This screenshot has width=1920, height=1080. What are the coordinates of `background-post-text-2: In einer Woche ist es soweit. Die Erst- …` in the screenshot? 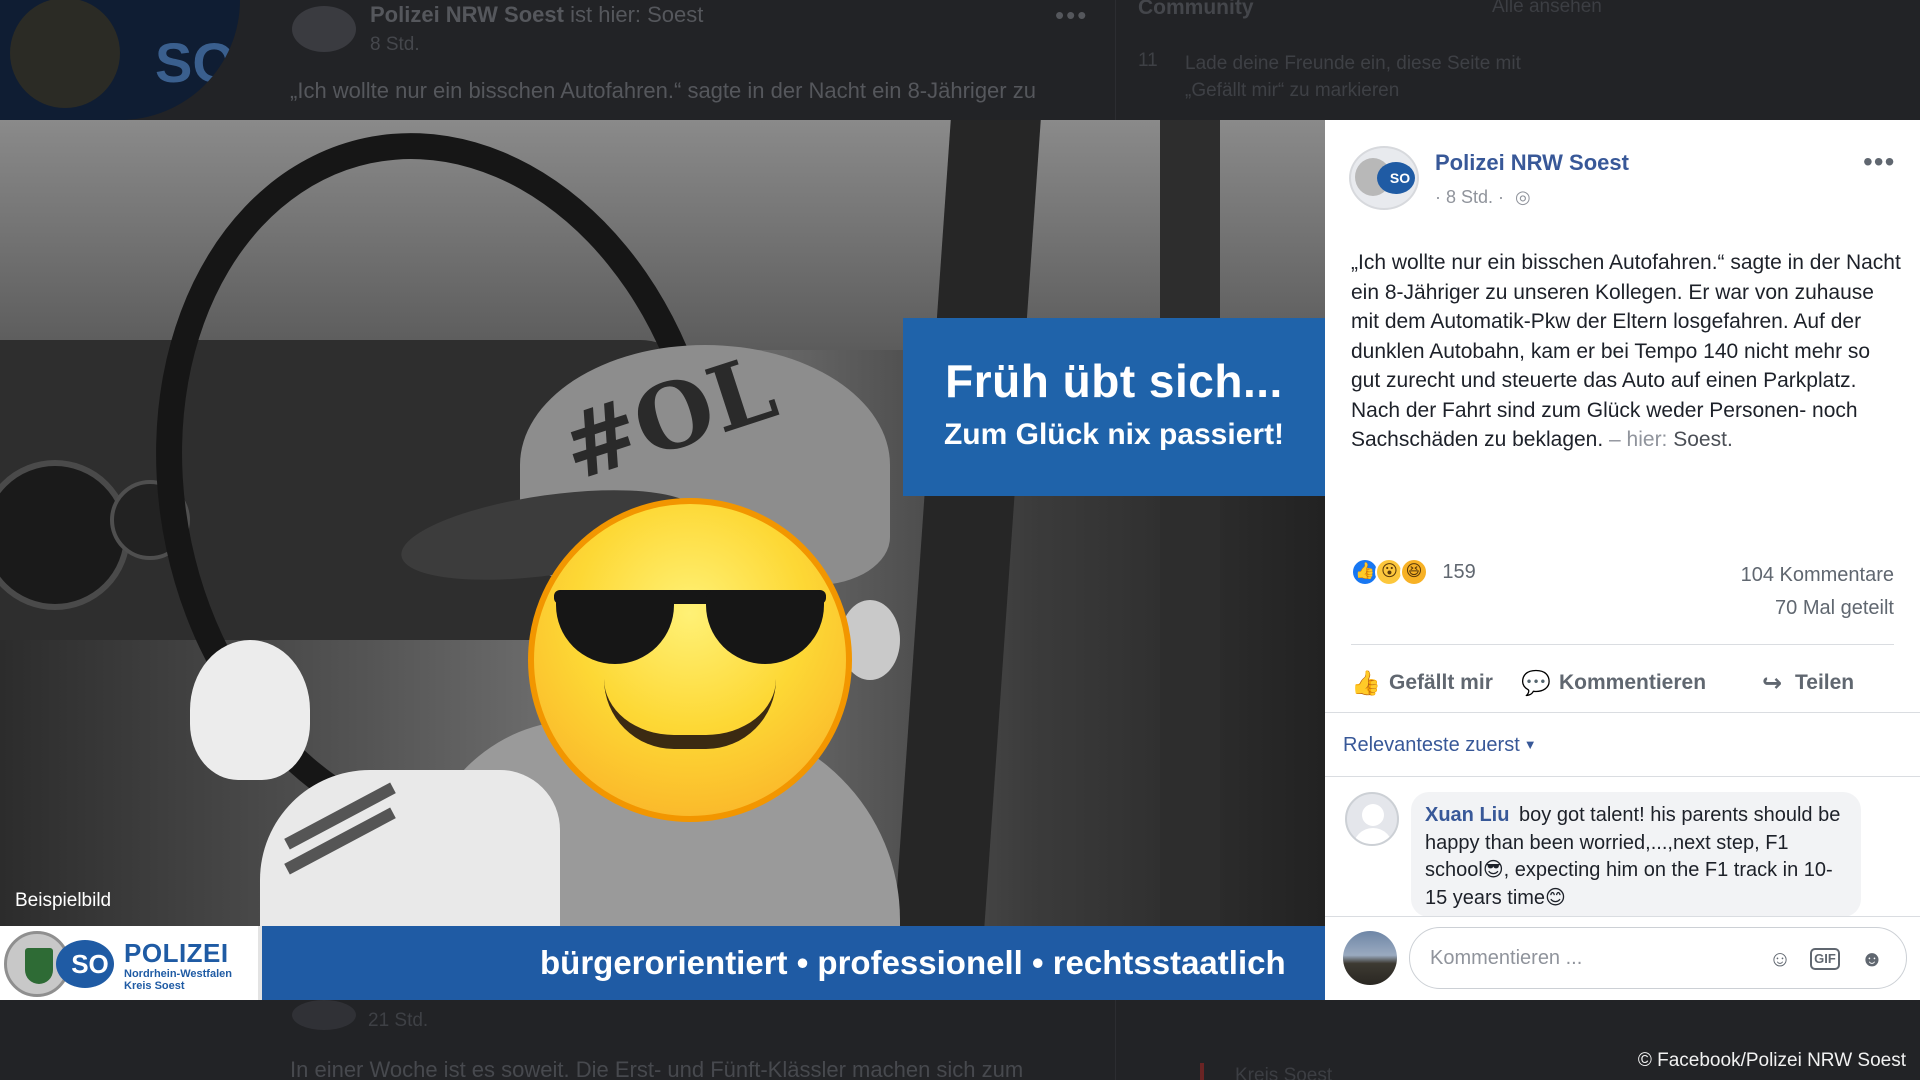 It's located at (657, 1068).